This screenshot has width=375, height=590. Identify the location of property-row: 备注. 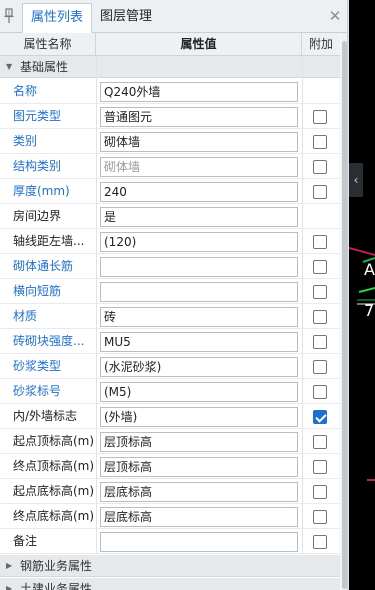
(170, 541).